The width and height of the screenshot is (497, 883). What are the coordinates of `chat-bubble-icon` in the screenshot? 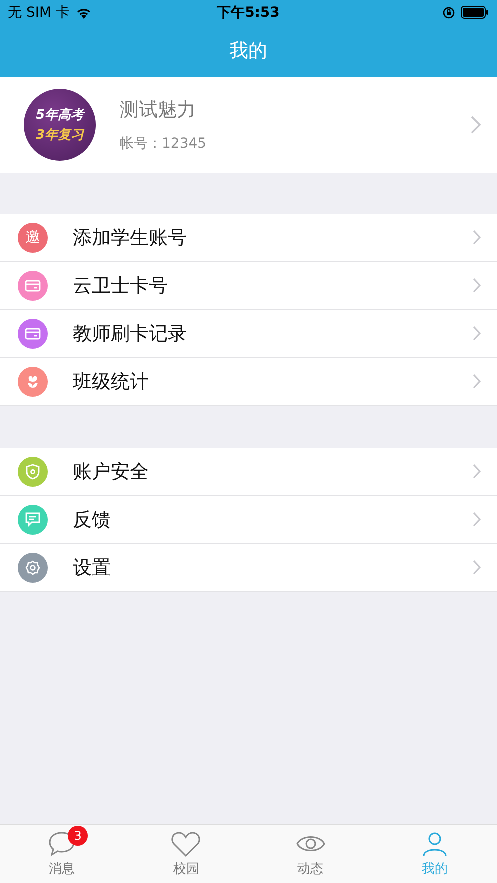 It's located at (62, 844).